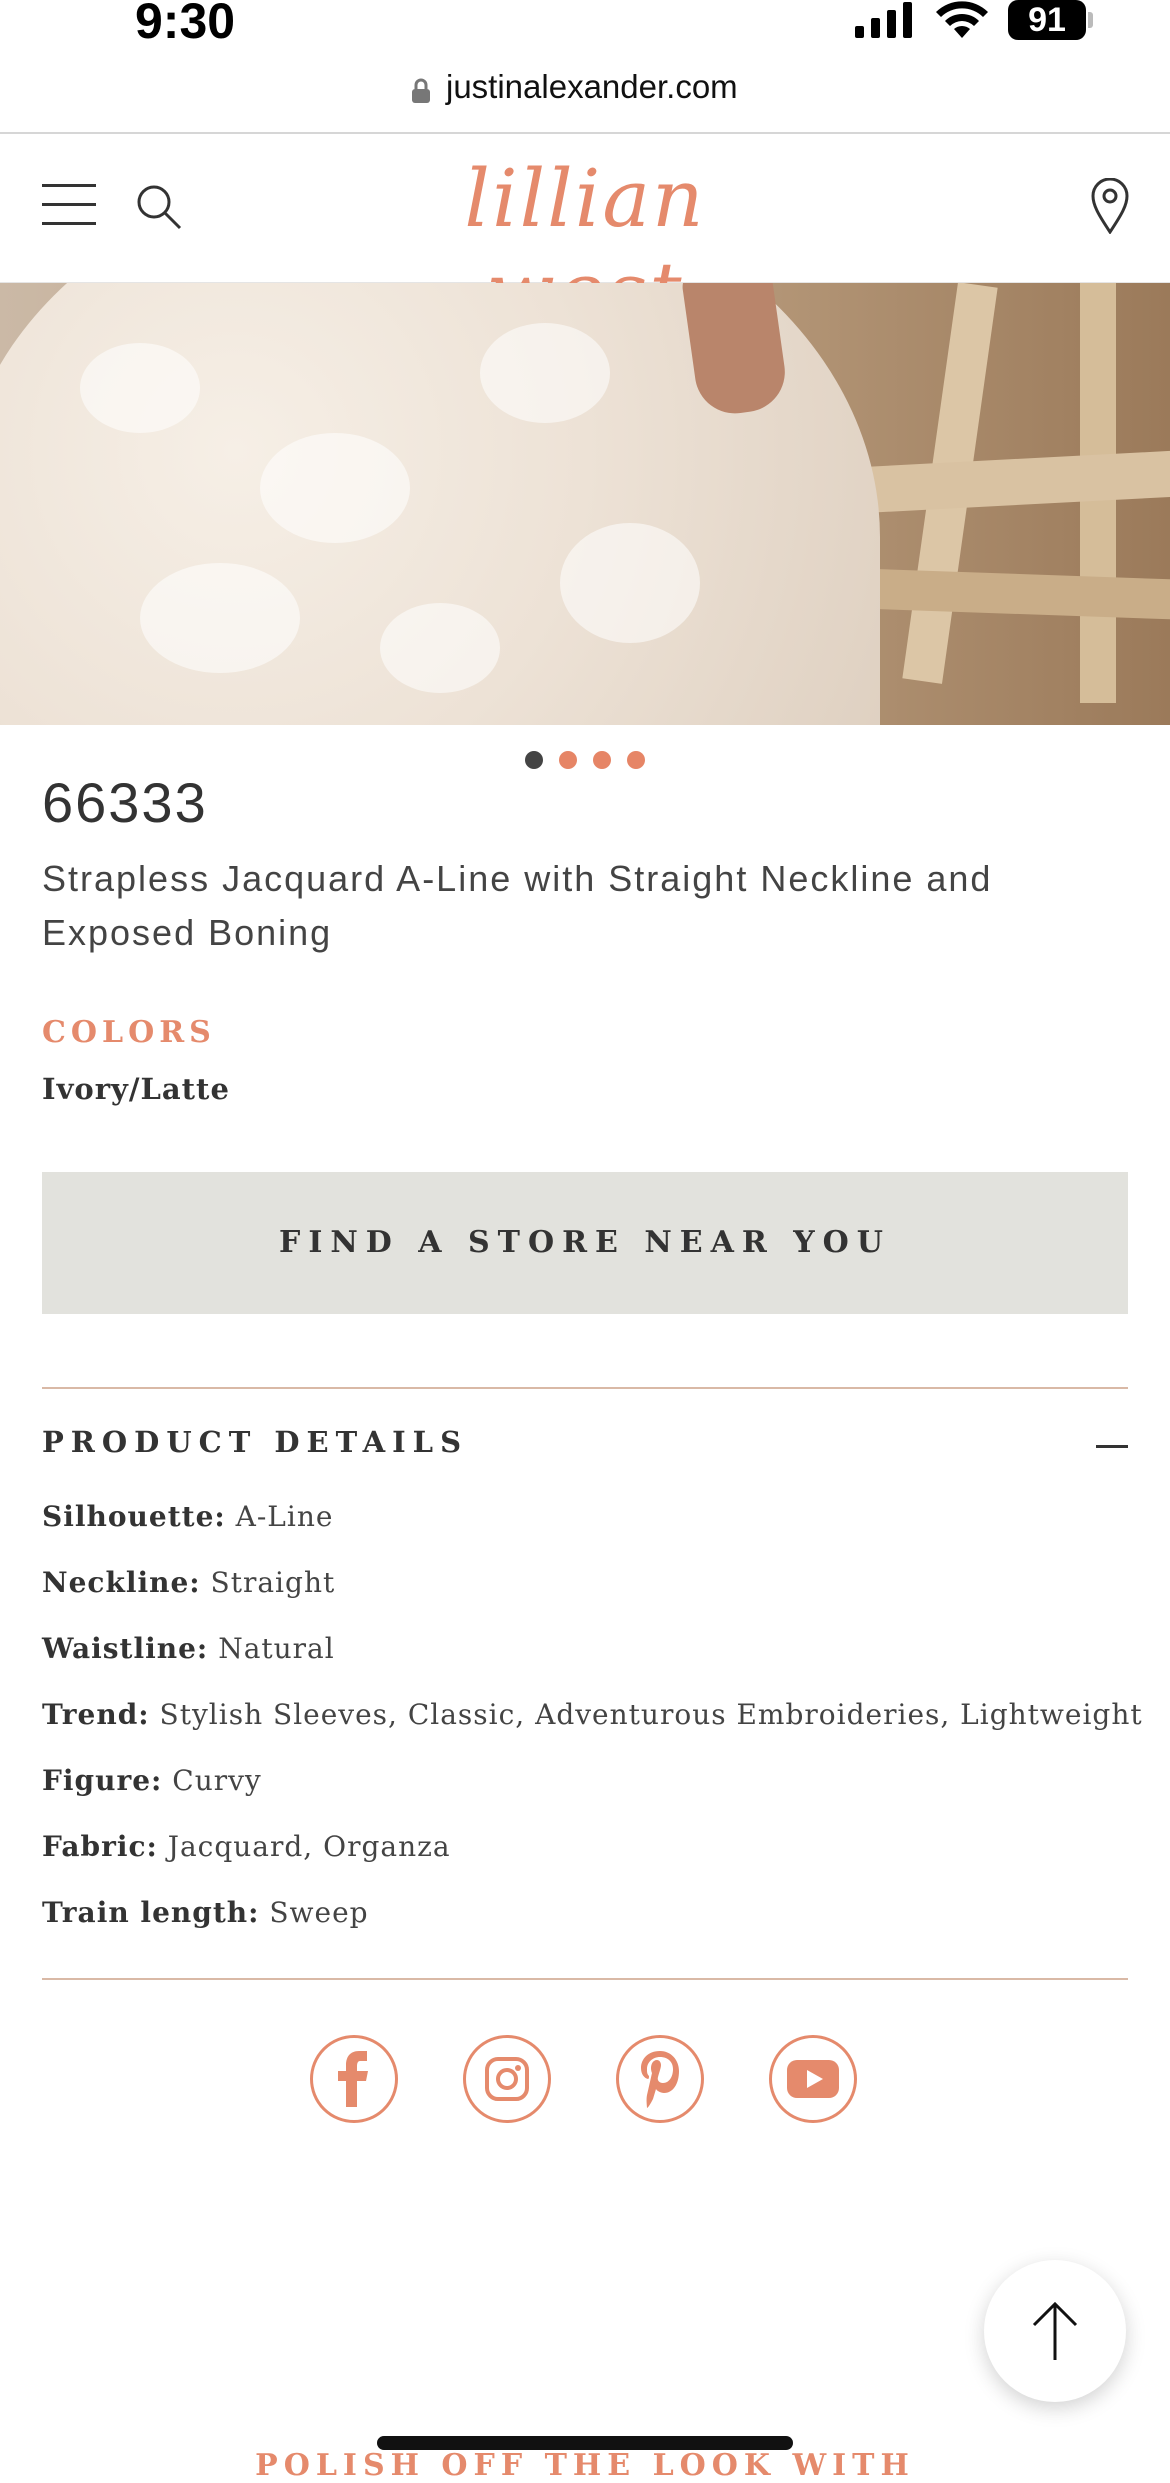 The image size is (1170, 2483). I want to click on product-detail-row: Figure: Curvy, so click(152, 1780).